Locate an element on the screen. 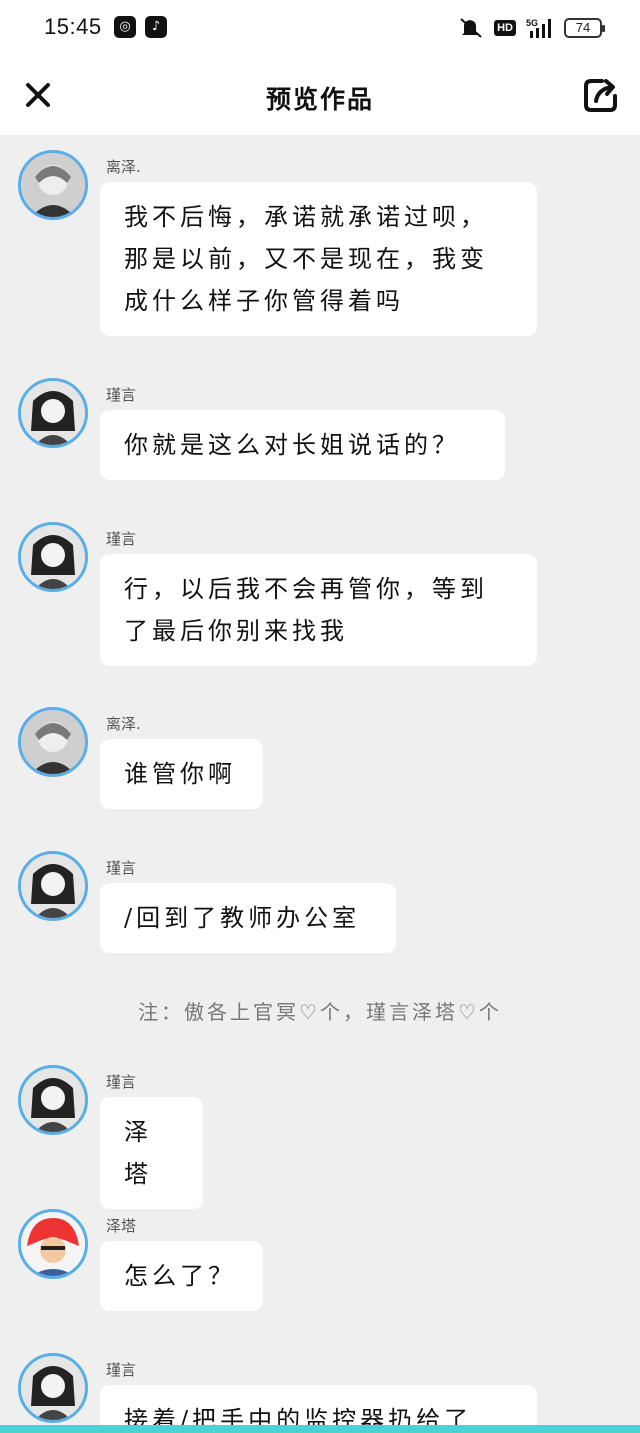 The width and height of the screenshot is (640, 1433). signal-5g-icon: 5G is located at coordinates (538, 28).